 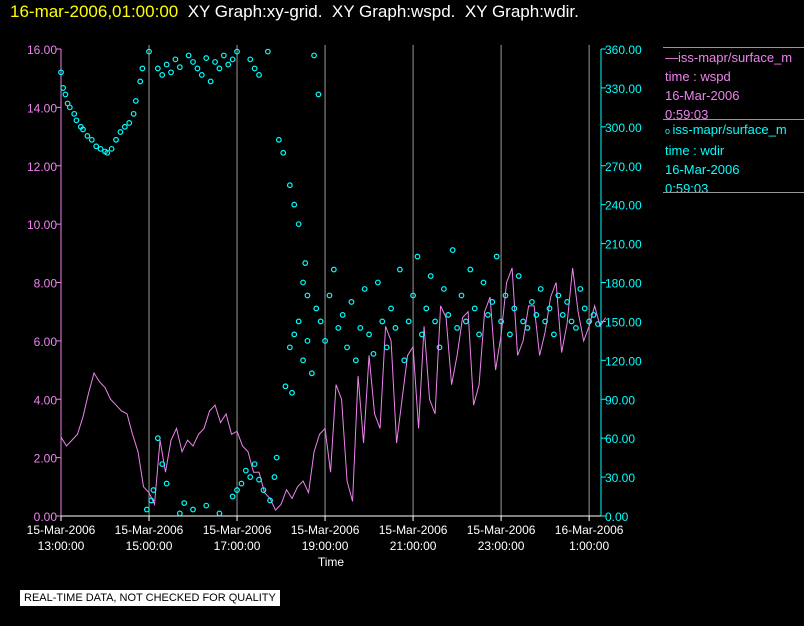 What do you see at coordinates (589, 530) in the screenshot?
I see `x-tick-label-date: 16-Mar-2006` at bounding box center [589, 530].